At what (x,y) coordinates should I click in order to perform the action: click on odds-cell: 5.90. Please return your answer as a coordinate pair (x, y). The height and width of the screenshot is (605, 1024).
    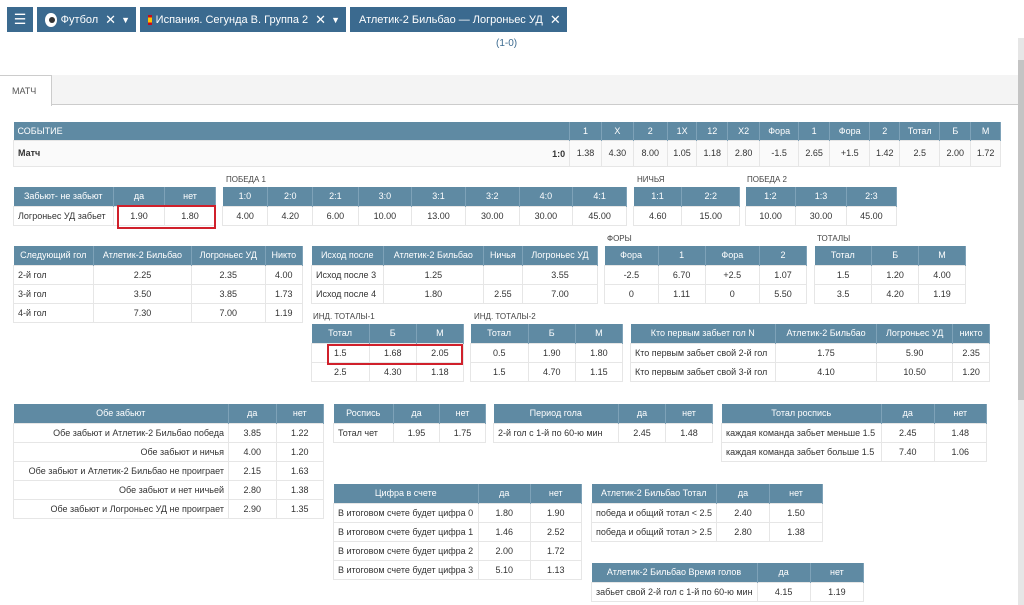
    Looking at the image, I should click on (915, 352).